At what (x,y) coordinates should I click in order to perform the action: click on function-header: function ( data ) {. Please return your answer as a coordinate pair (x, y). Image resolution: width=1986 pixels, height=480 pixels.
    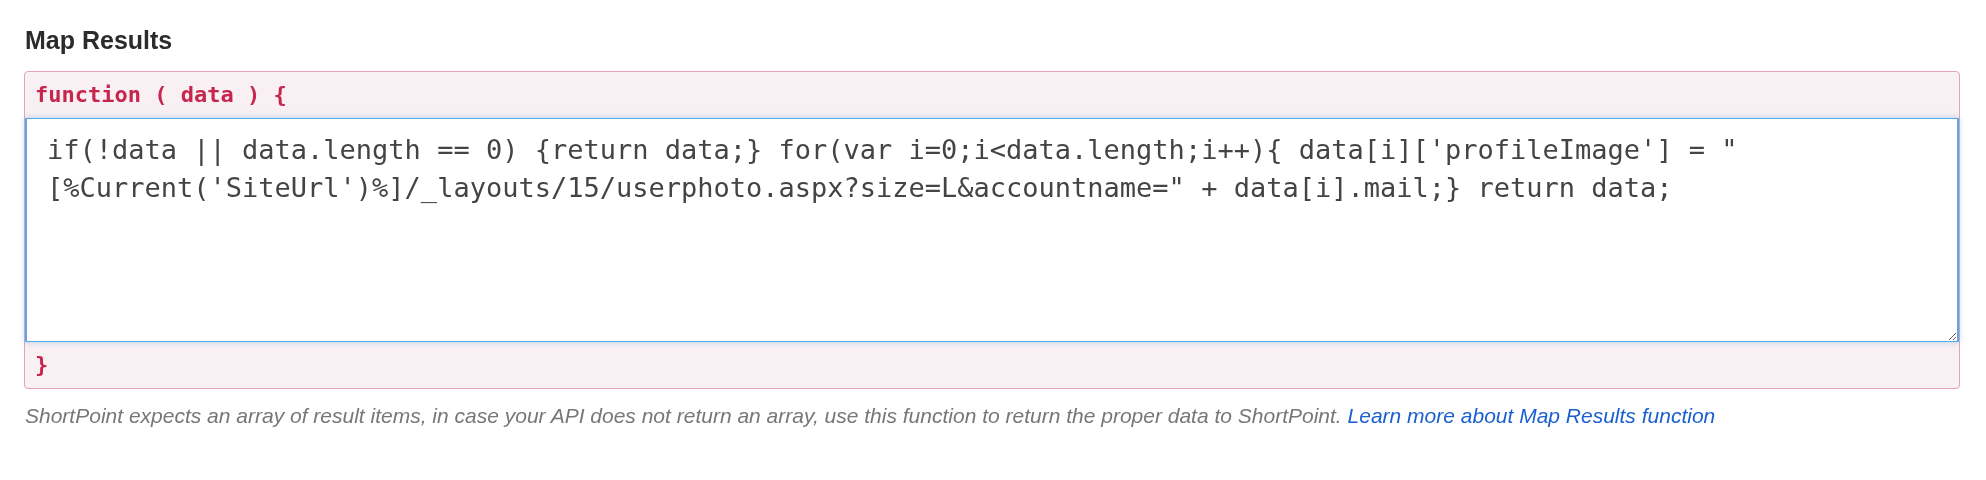
    Looking at the image, I should click on (161, 95).